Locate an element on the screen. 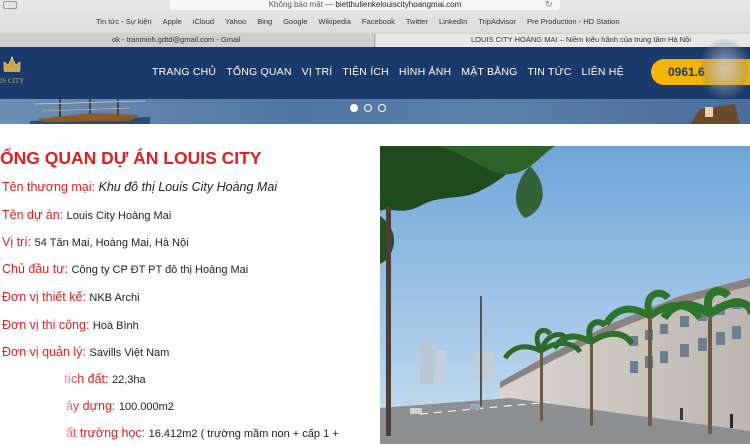 This screenshot has height=446, width=750. nav-item-trang-chu: TRANG CHỦ is located at coordinates (184, 72).